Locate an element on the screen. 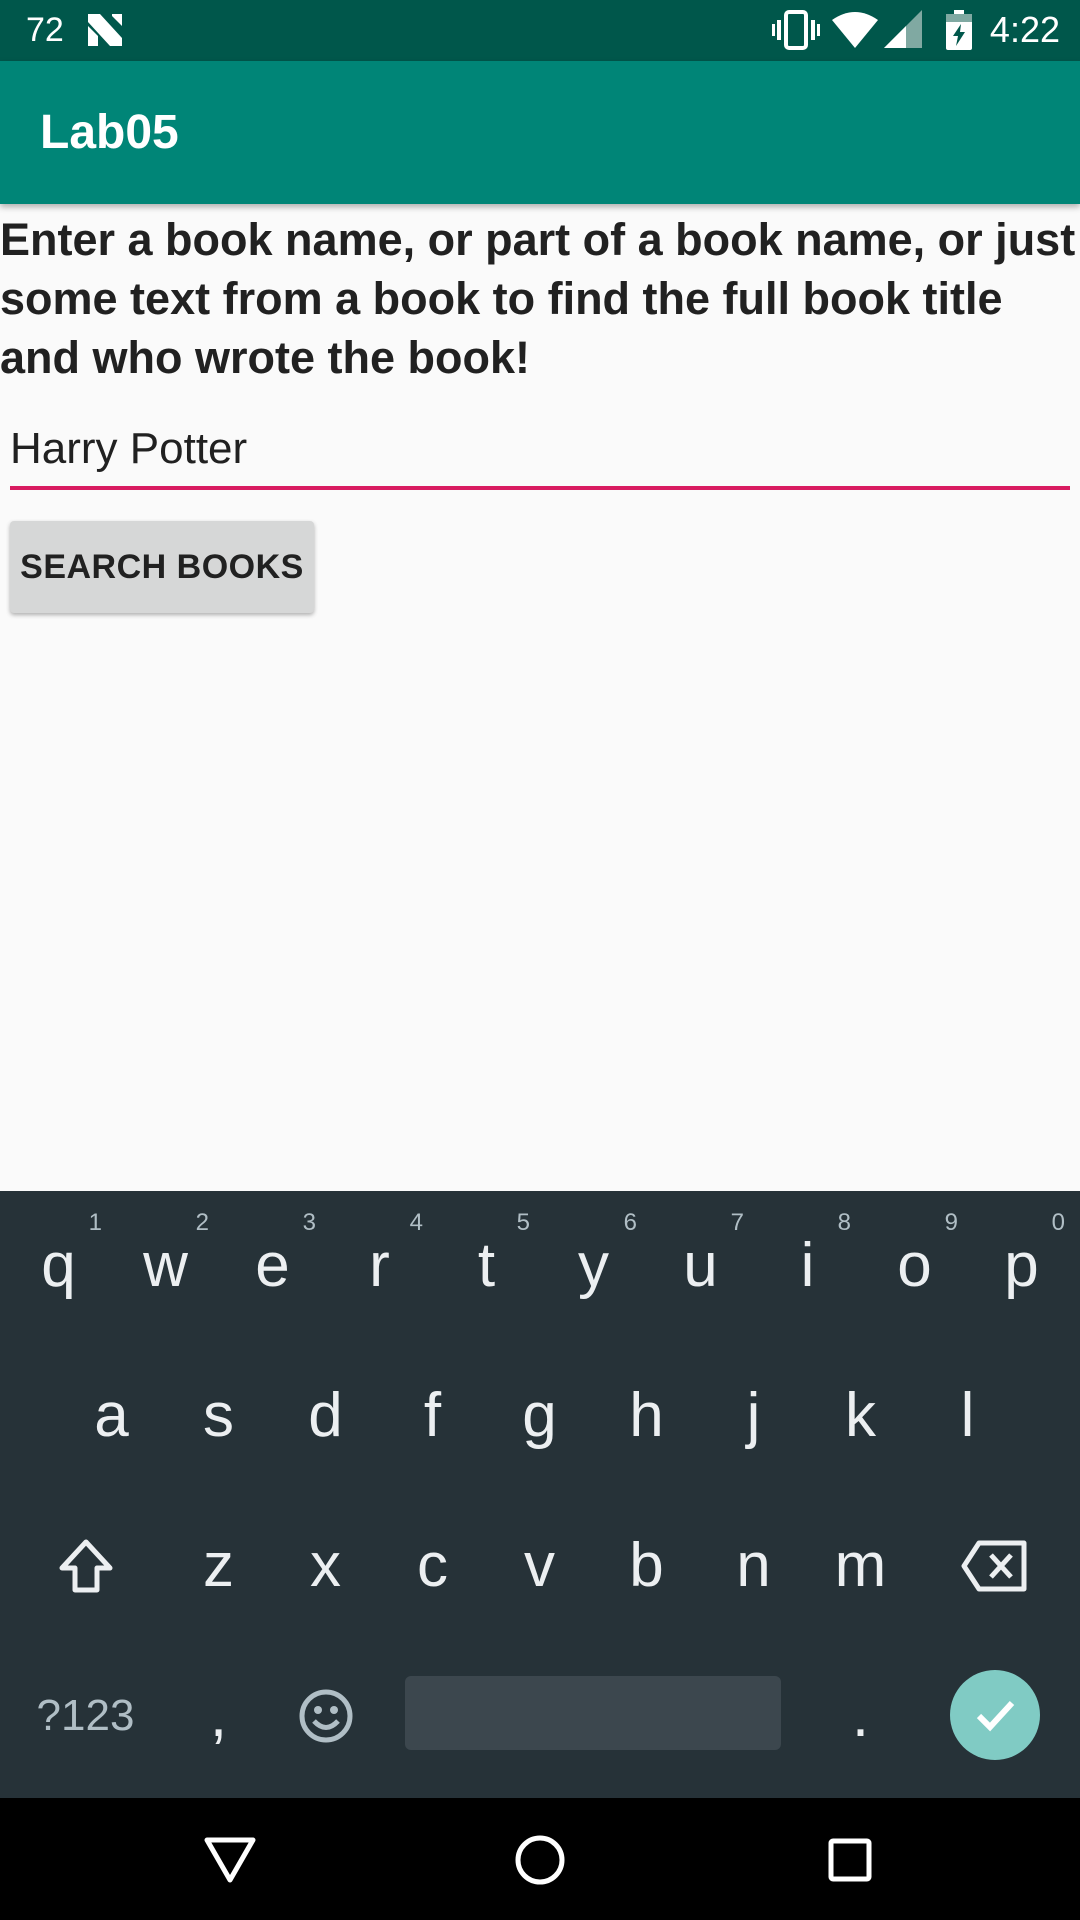 The image size is (1080, 1920). backspace-key is located at coordinates (993, 1566).